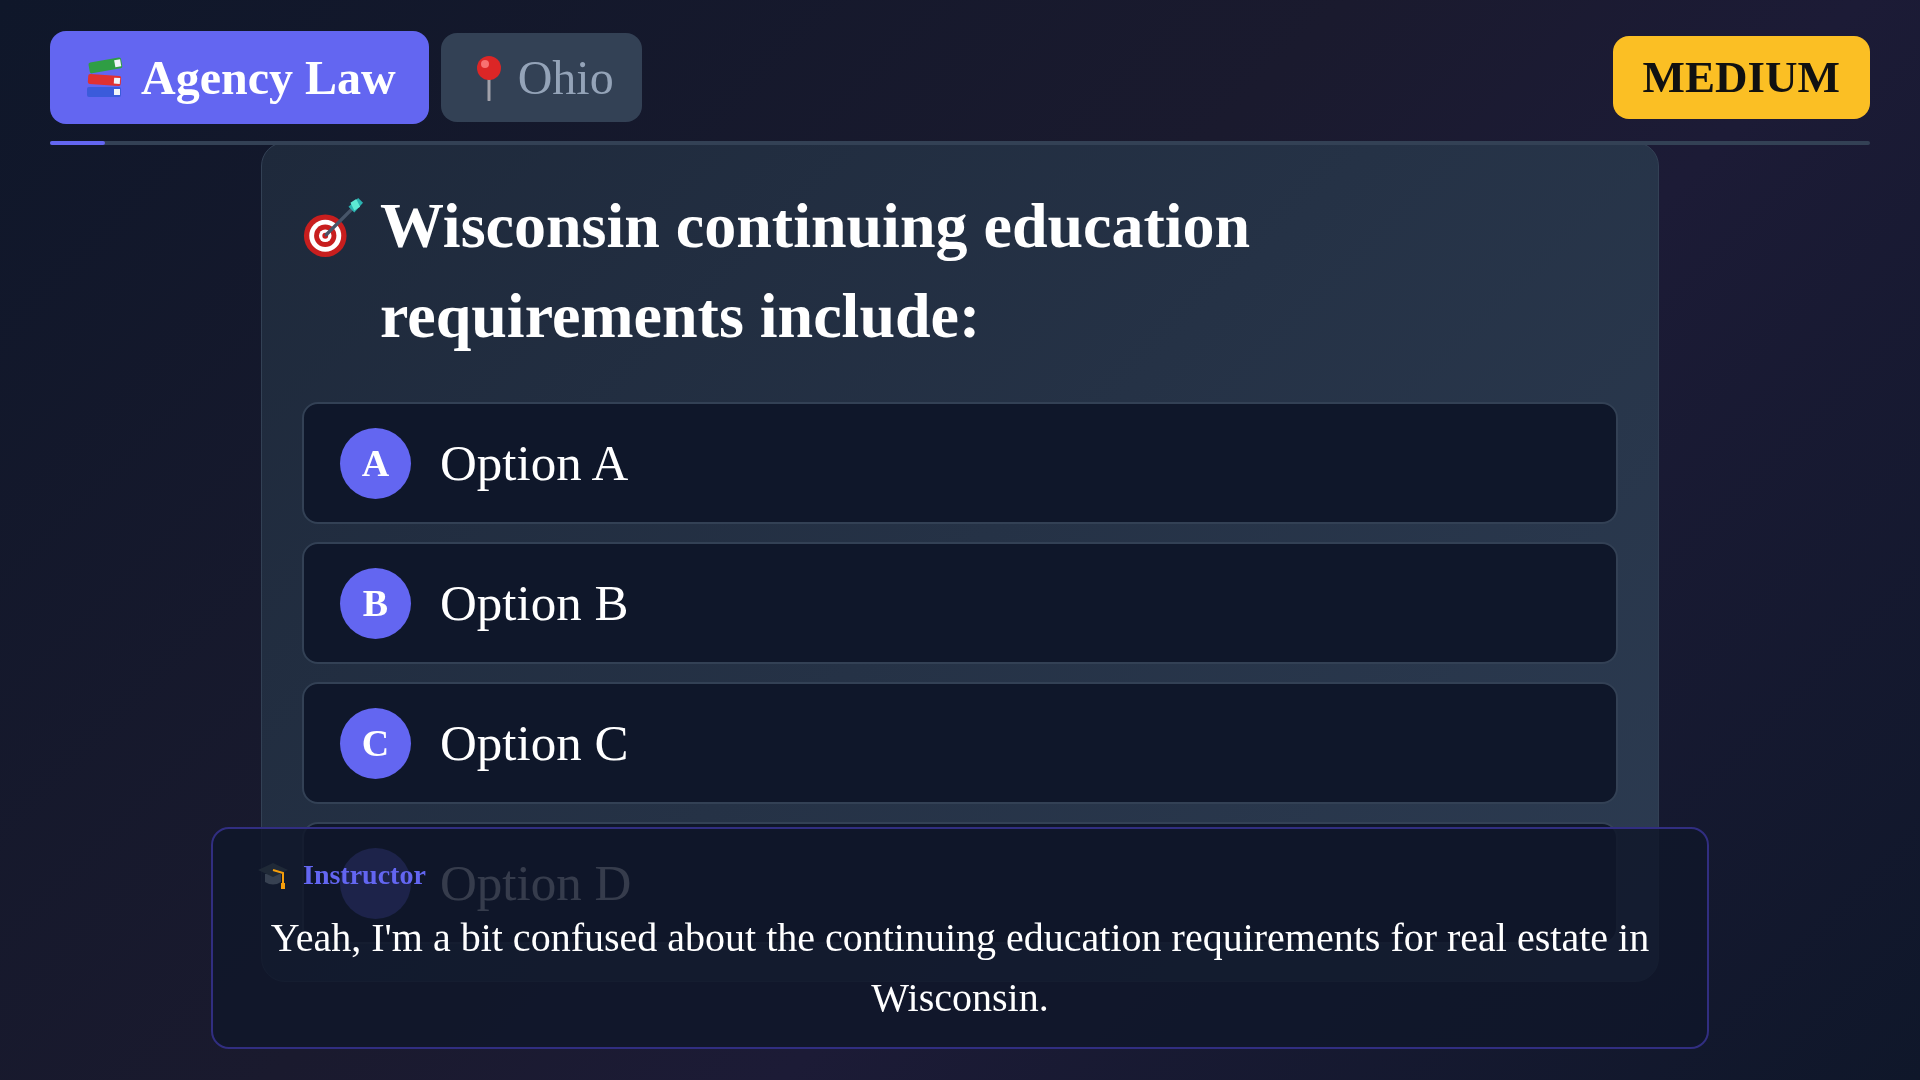 The image size is (1920, 1080). What do you see at coordinates (375, 463) in the screenshot?
I see `option-letter: A` at bounding box center [375, 463].